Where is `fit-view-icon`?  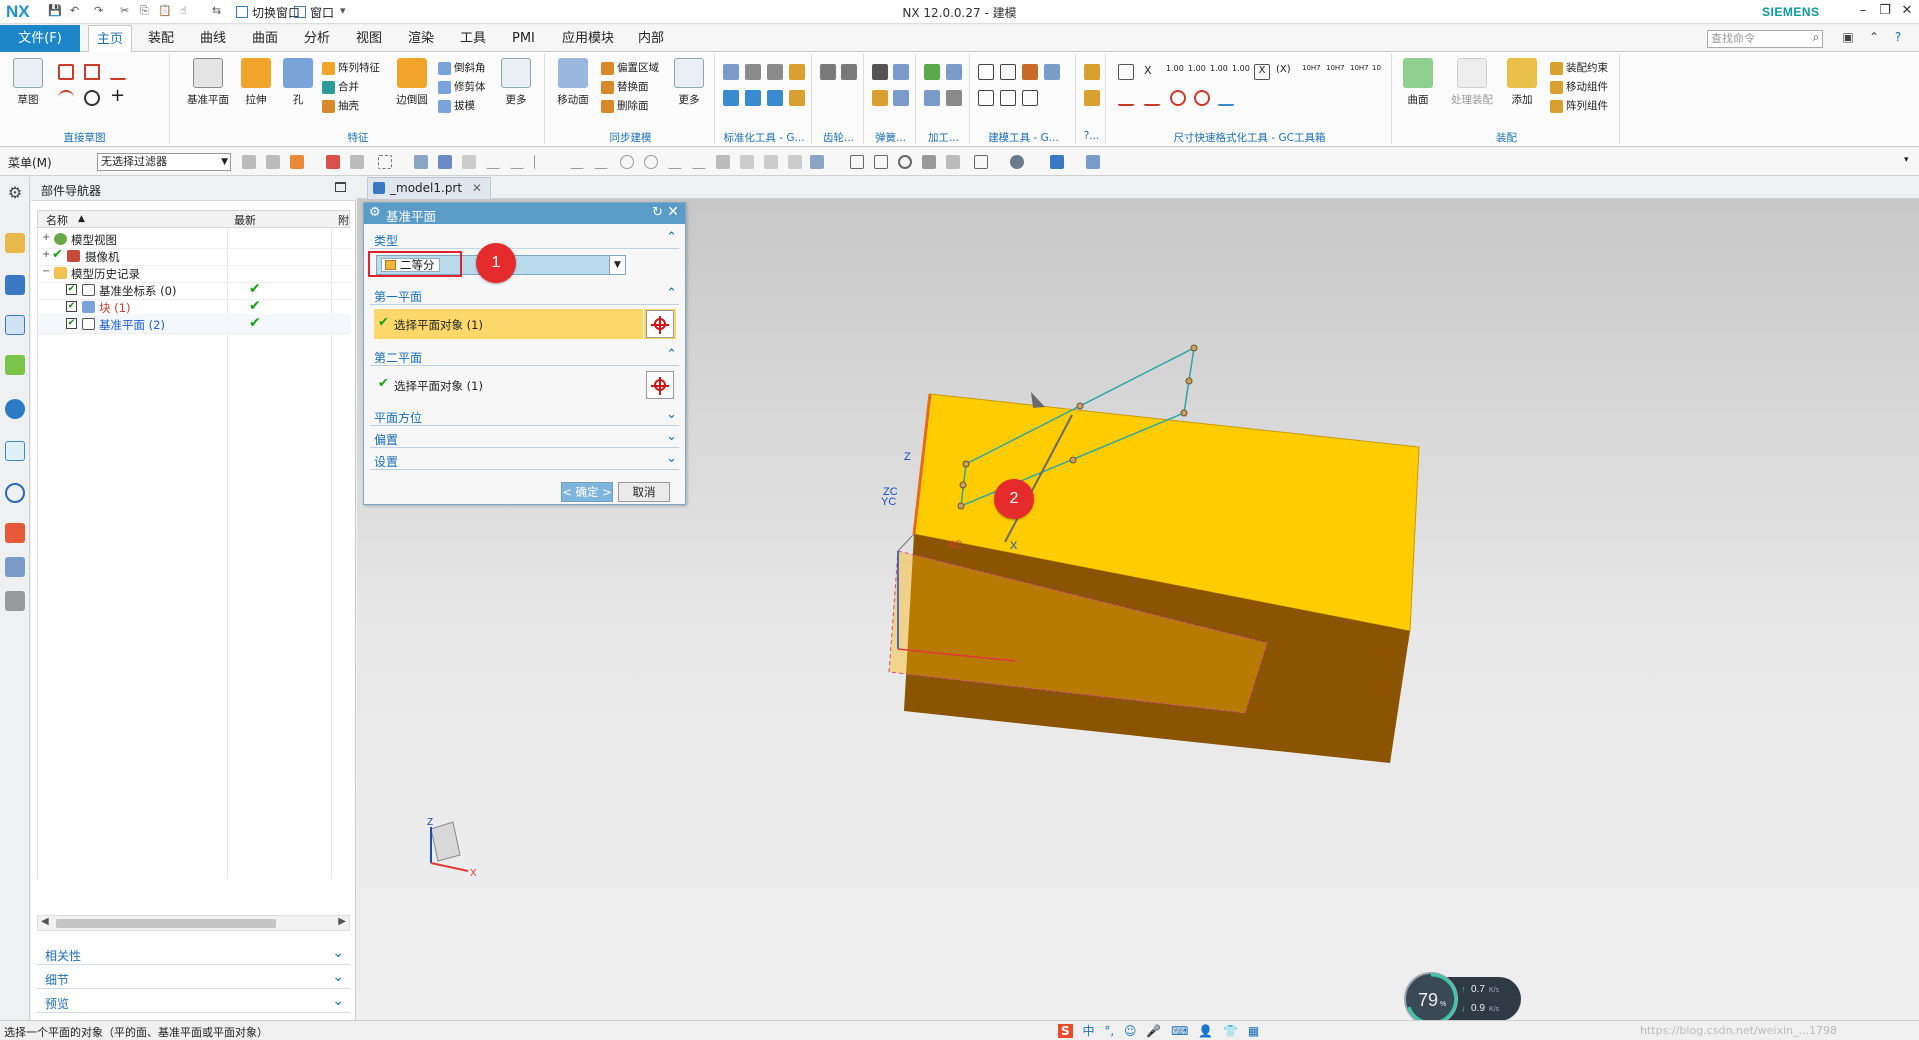
fit-view-icon is located at coordinates (857, 162).